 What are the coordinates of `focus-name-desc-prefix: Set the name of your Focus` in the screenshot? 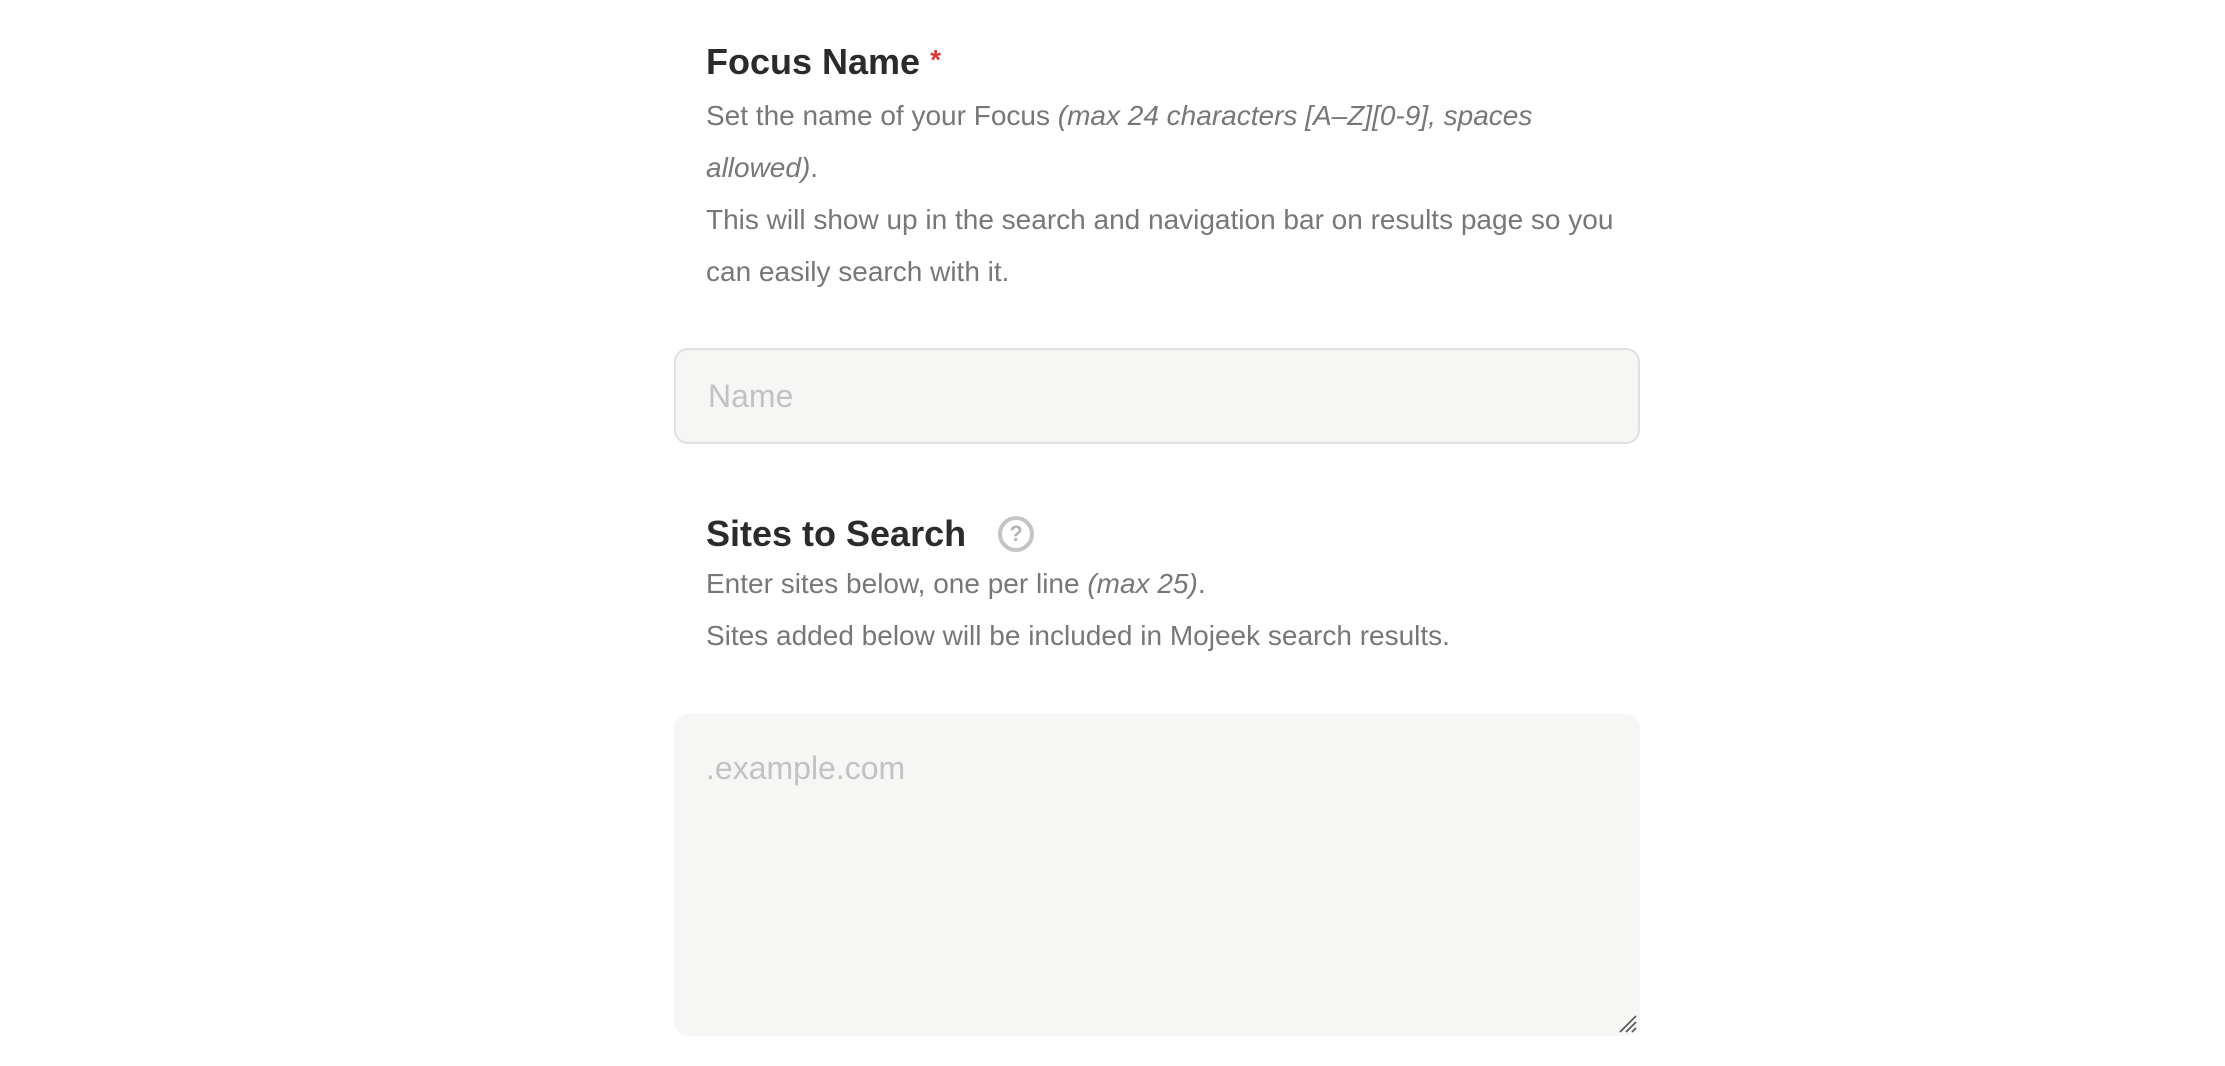 It's located at (882, 115).